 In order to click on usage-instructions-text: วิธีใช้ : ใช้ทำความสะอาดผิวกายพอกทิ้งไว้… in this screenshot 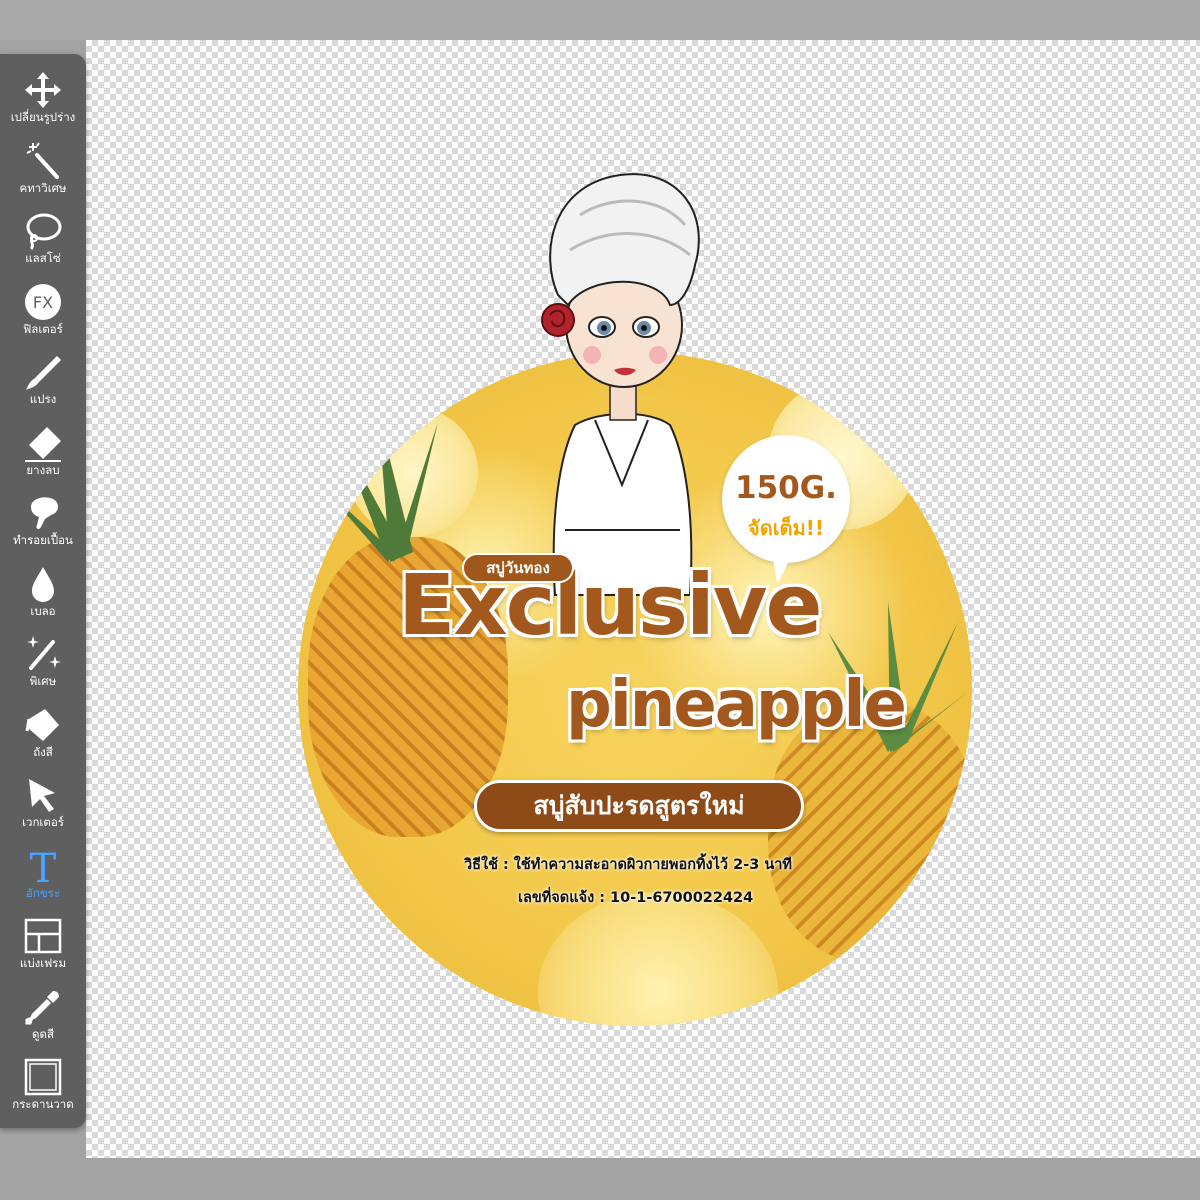, I will do `click(628, 864)`.